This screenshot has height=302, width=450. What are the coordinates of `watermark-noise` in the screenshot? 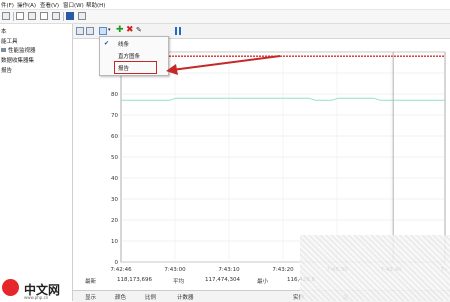 It's located at (375, 268).